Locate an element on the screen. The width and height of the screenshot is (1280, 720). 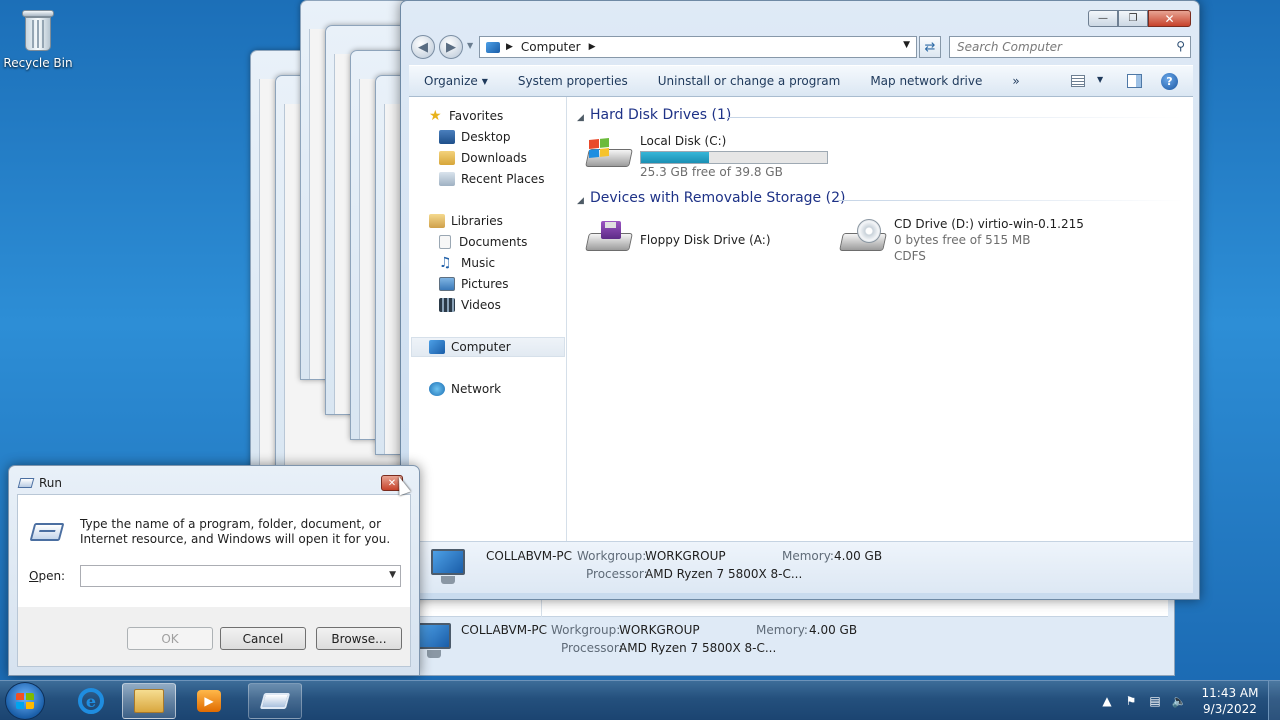
show-desktop-button is located at coordinates (1274, 700).